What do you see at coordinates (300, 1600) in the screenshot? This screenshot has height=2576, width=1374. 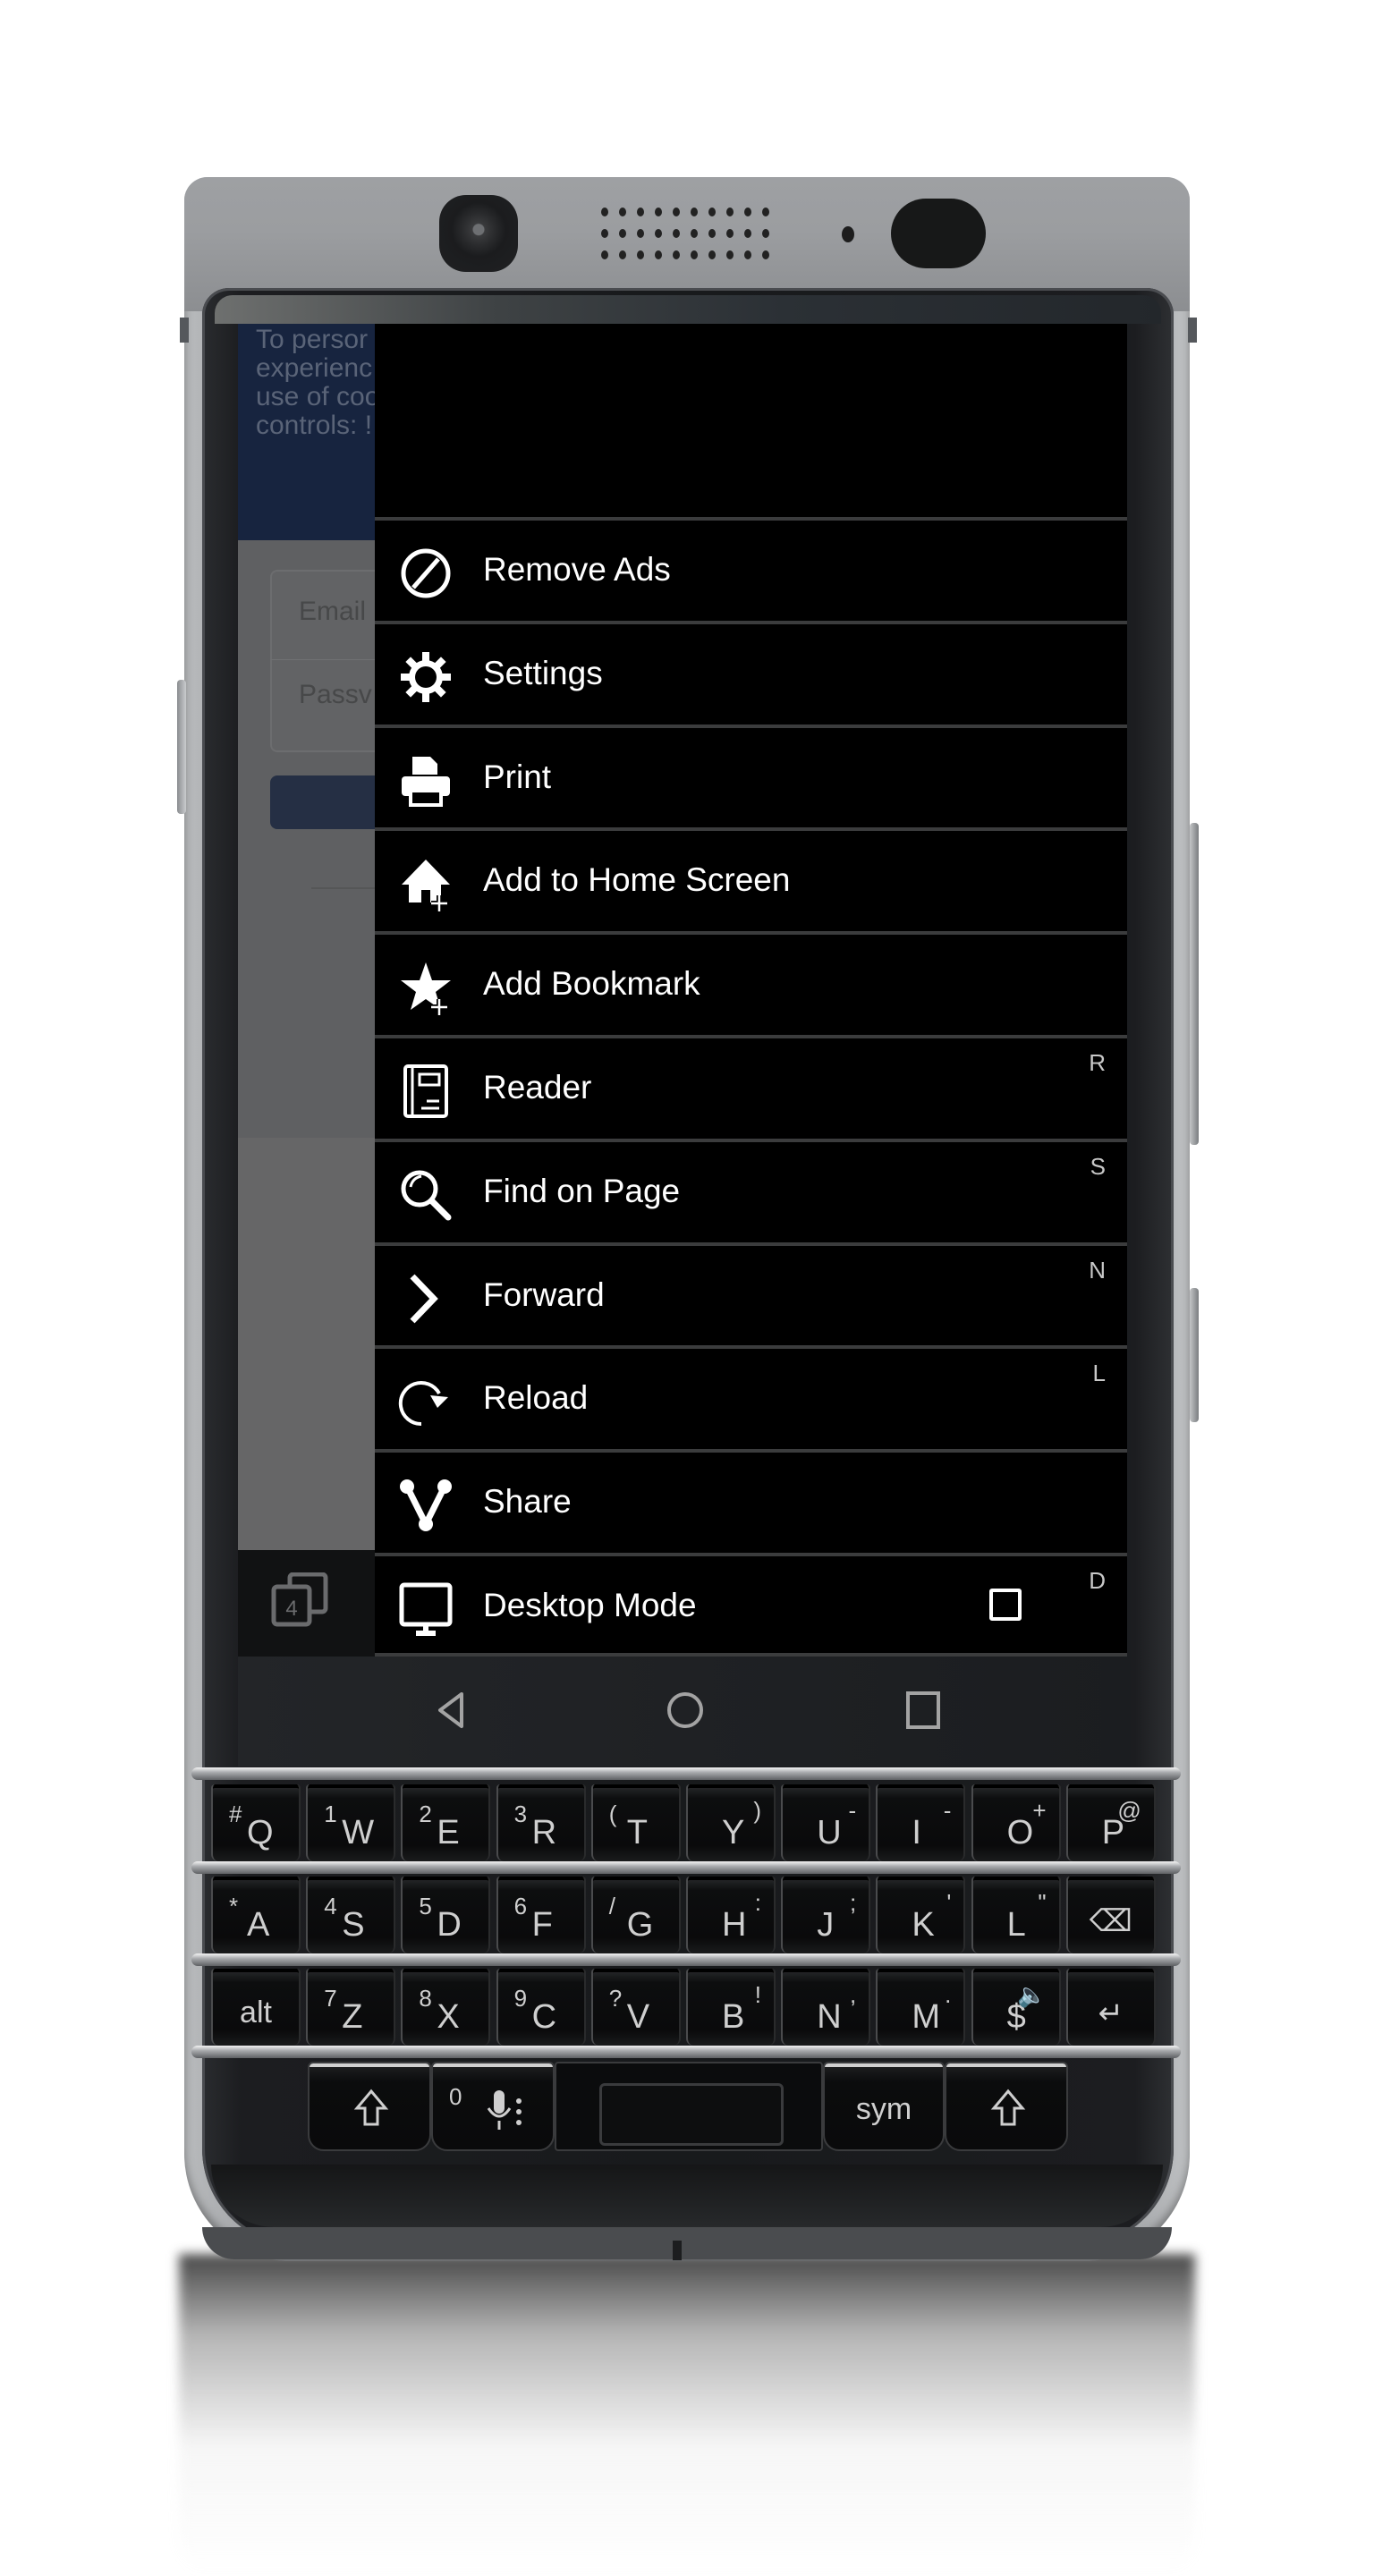 I see `tabs-icon: 4` at bounding box center [300, 1600].